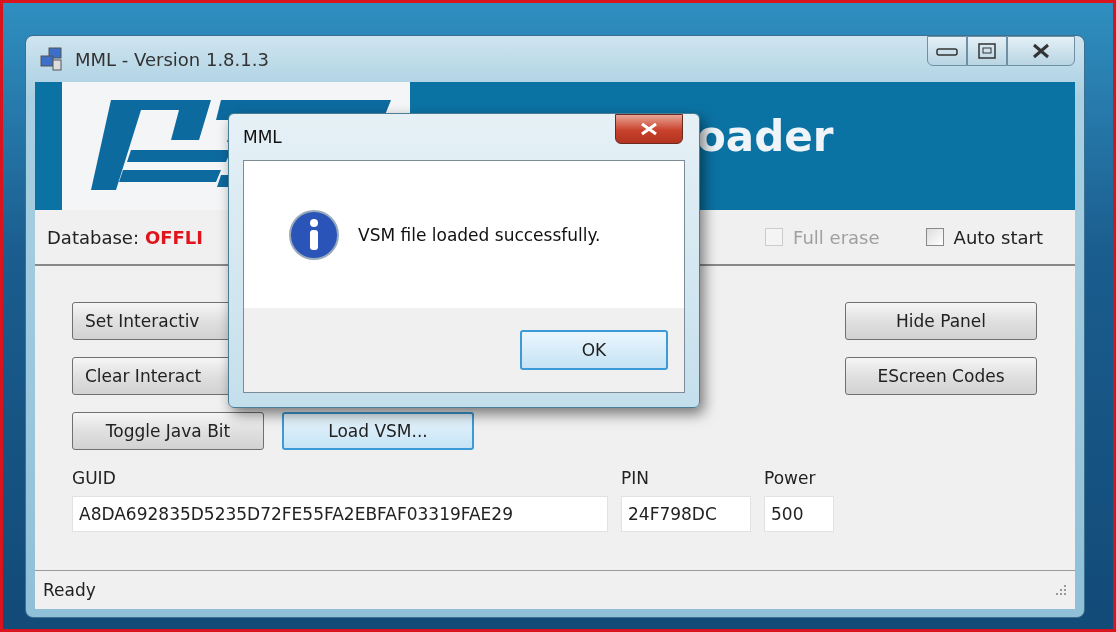  Describe the element at coordinates (984, 237) in the screenshot. I see `checkbox-option: Auto start` at that location.